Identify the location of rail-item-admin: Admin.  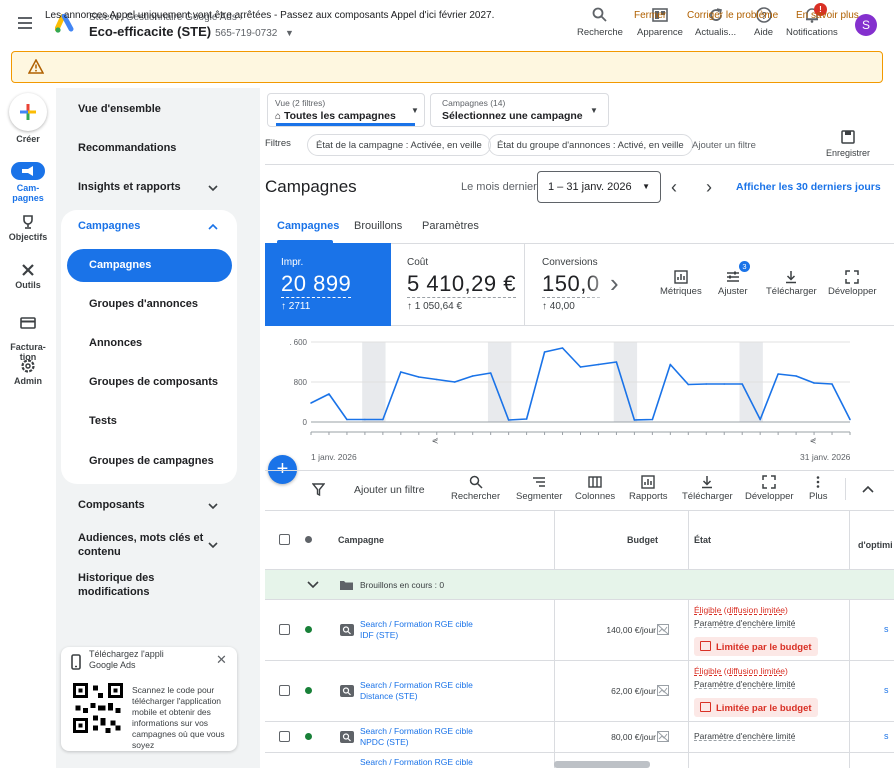
(28, 372).